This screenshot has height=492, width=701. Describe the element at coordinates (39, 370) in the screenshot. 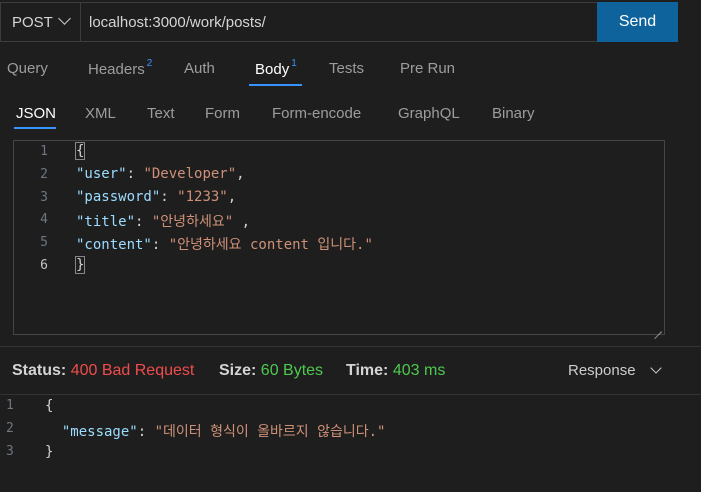

I see `status-label: Status:` at that location.